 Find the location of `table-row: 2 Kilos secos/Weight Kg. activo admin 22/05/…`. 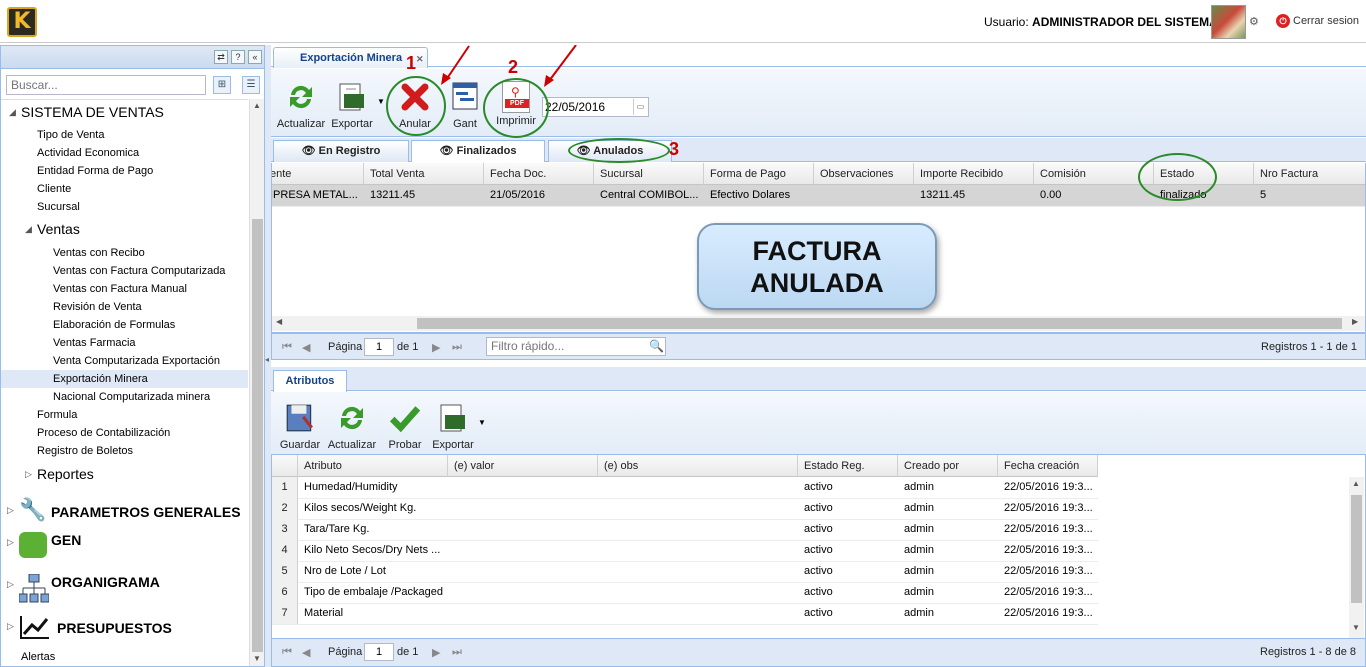

table-row: 2 Kilos secos/Weight Kg. activo admin 22/05/… is located at coordinates (685, 509).